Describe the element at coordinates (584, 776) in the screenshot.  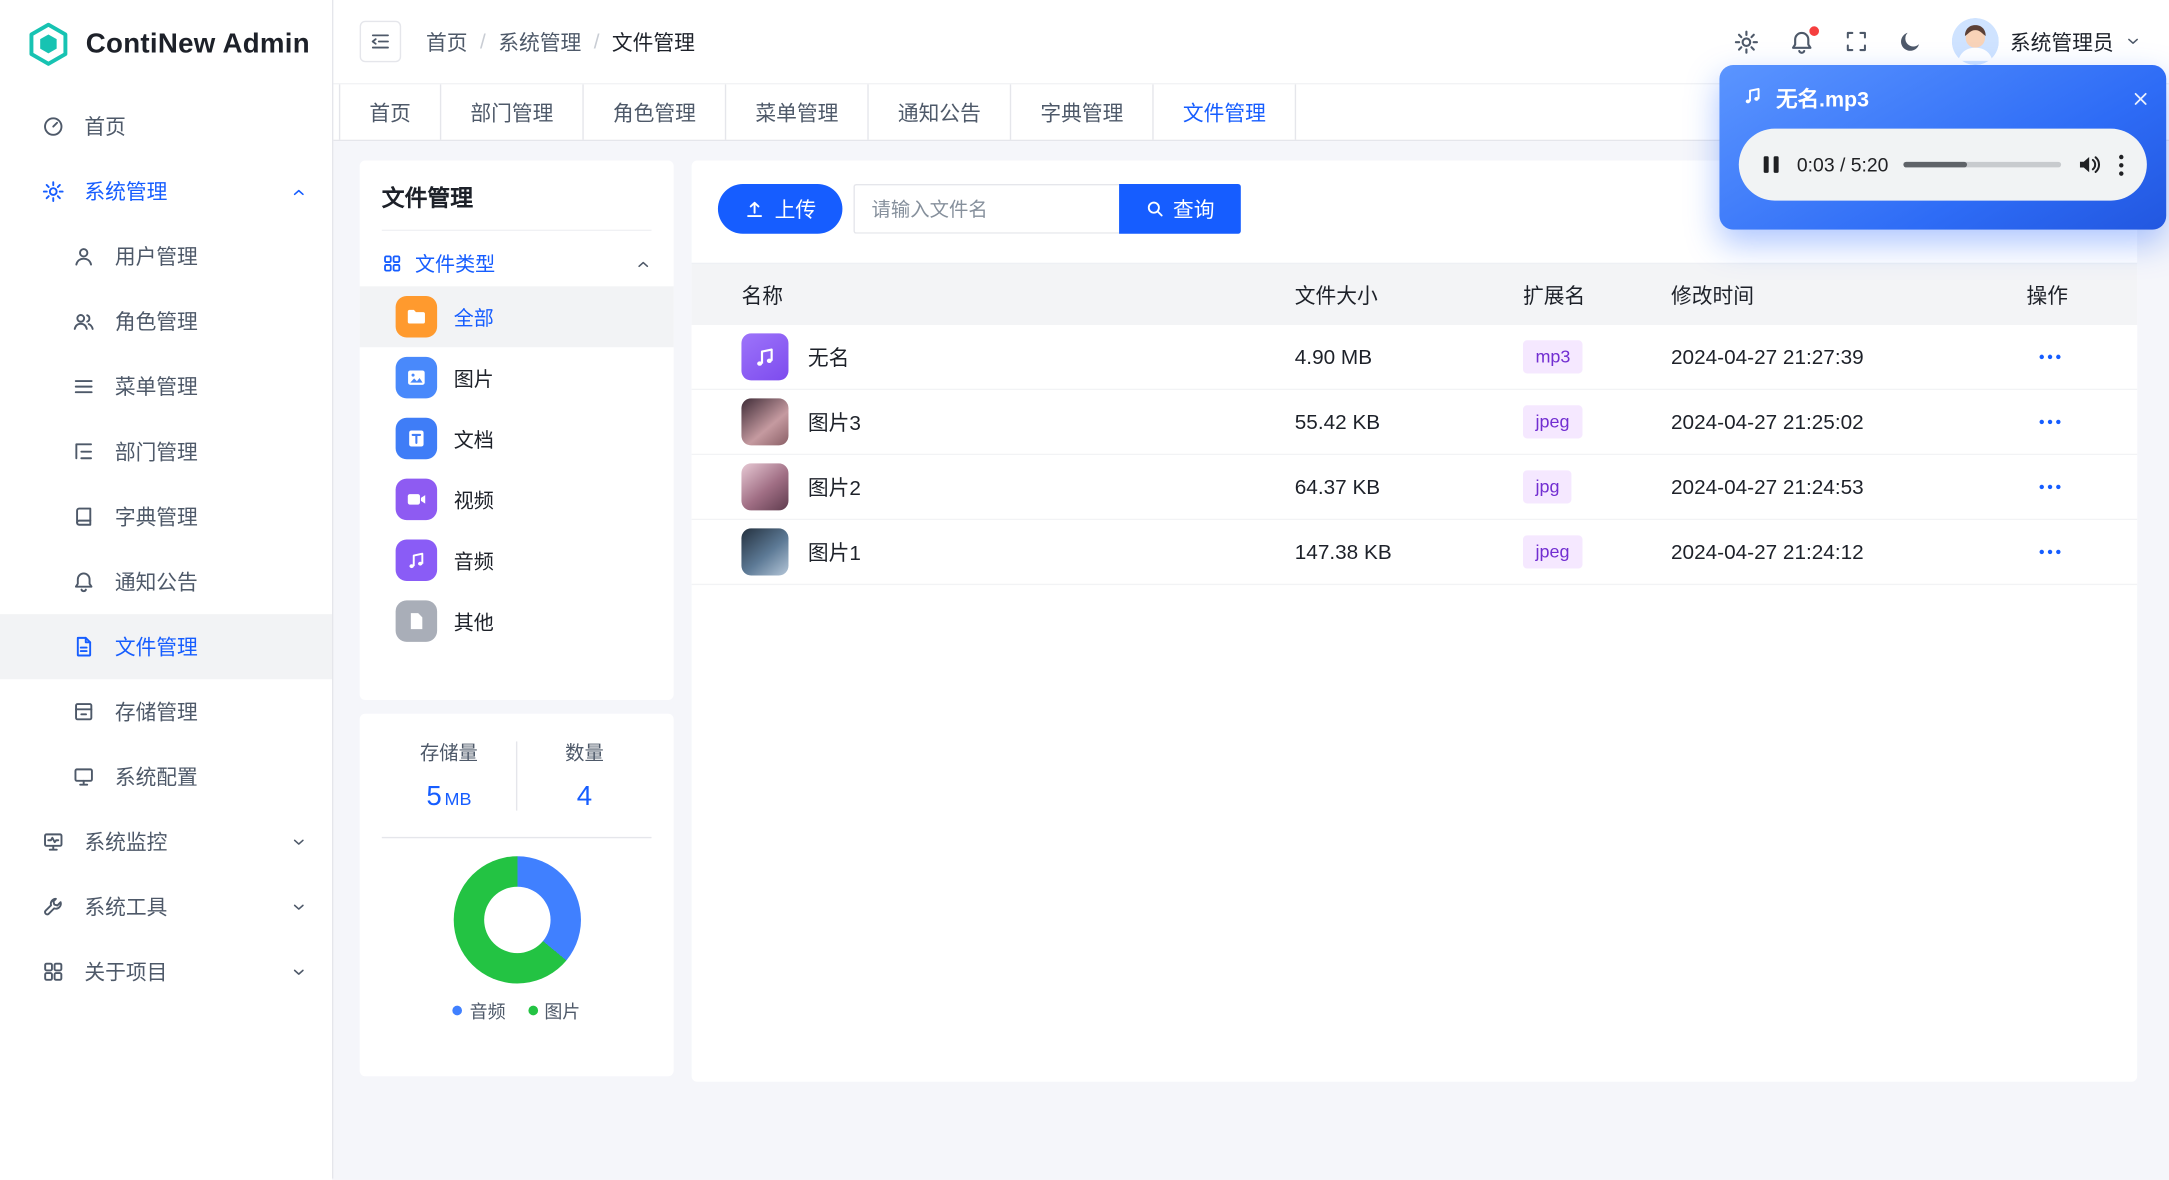
I see `count-stat: 数量 4` at that location.